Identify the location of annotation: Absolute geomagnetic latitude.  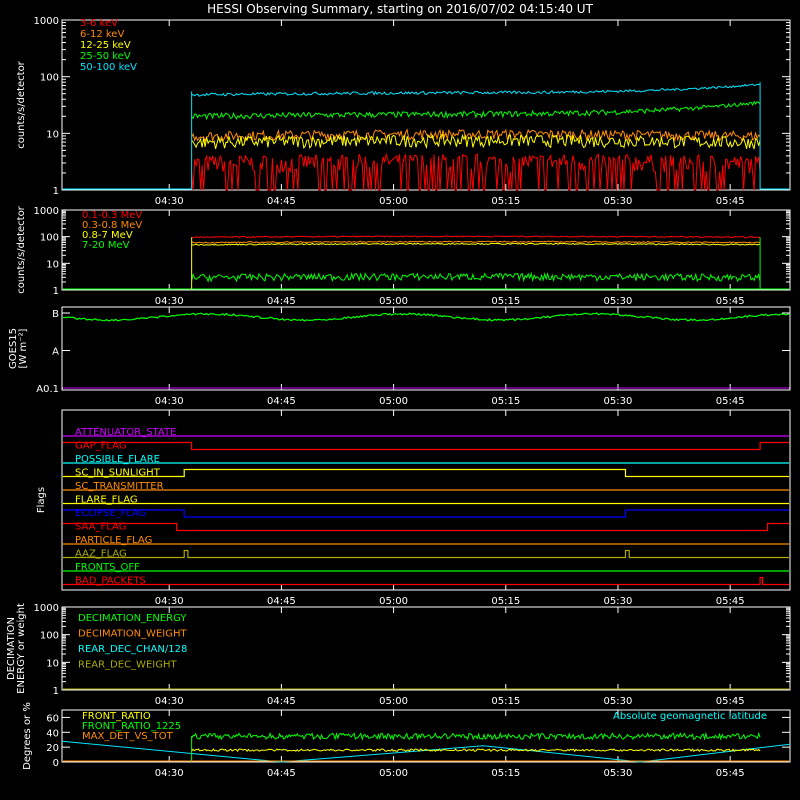
(690, 716).